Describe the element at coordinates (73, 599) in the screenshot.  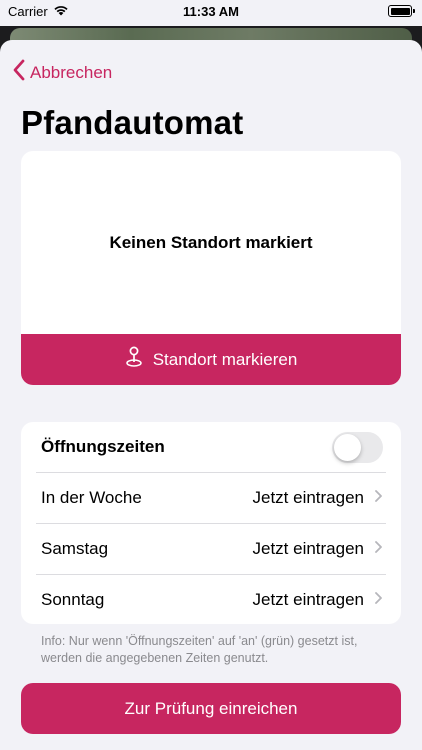
I see `sunday-label: Sonntag` at that location.